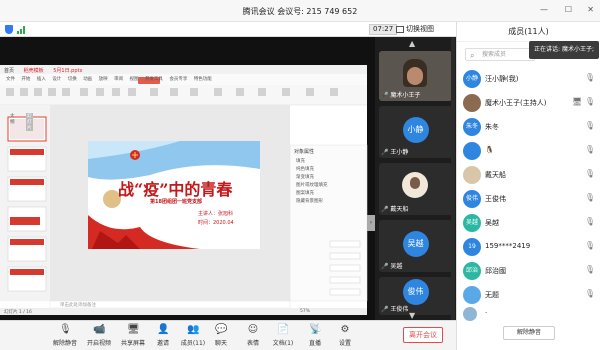  I want to click on ppt-menu-item: 开发工具, so click(153, 79).